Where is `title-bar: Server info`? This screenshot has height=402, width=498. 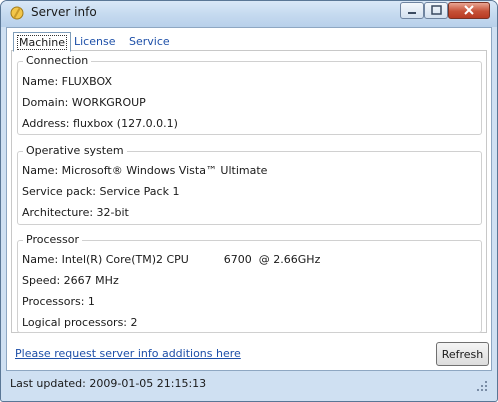 title-bar: Server info is located at coordinates (249, 14).